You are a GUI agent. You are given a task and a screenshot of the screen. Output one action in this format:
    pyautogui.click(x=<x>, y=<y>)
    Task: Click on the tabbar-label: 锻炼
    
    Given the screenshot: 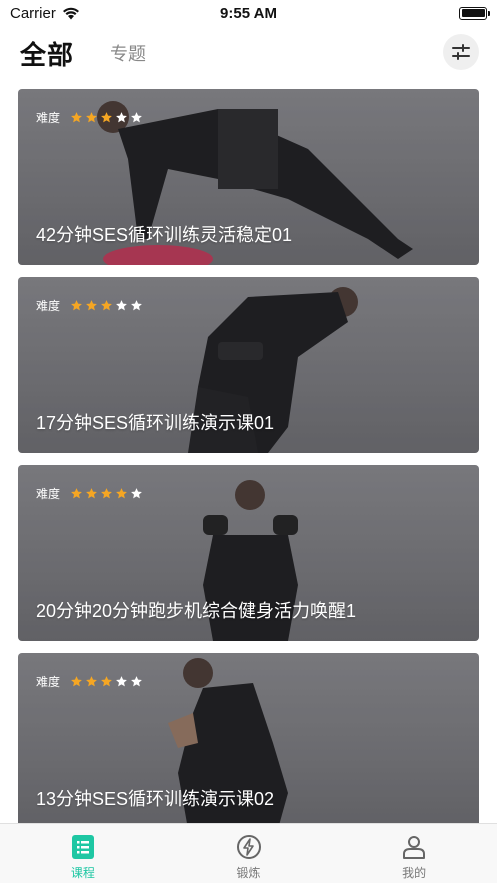 What is the action you would take?
    pyautogui.click(x=248, y=873)
    